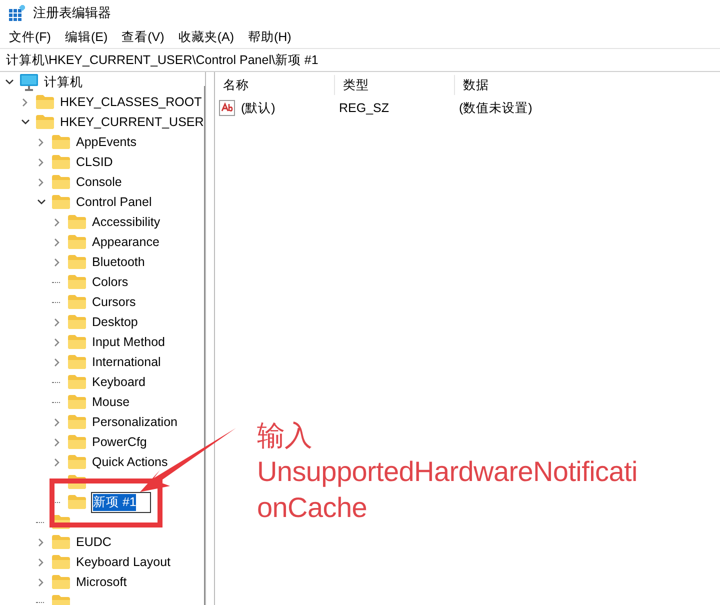 The width and height of the screenshot is (720, 605). I want to click on tree-item: CLSID, so click(94, 162).